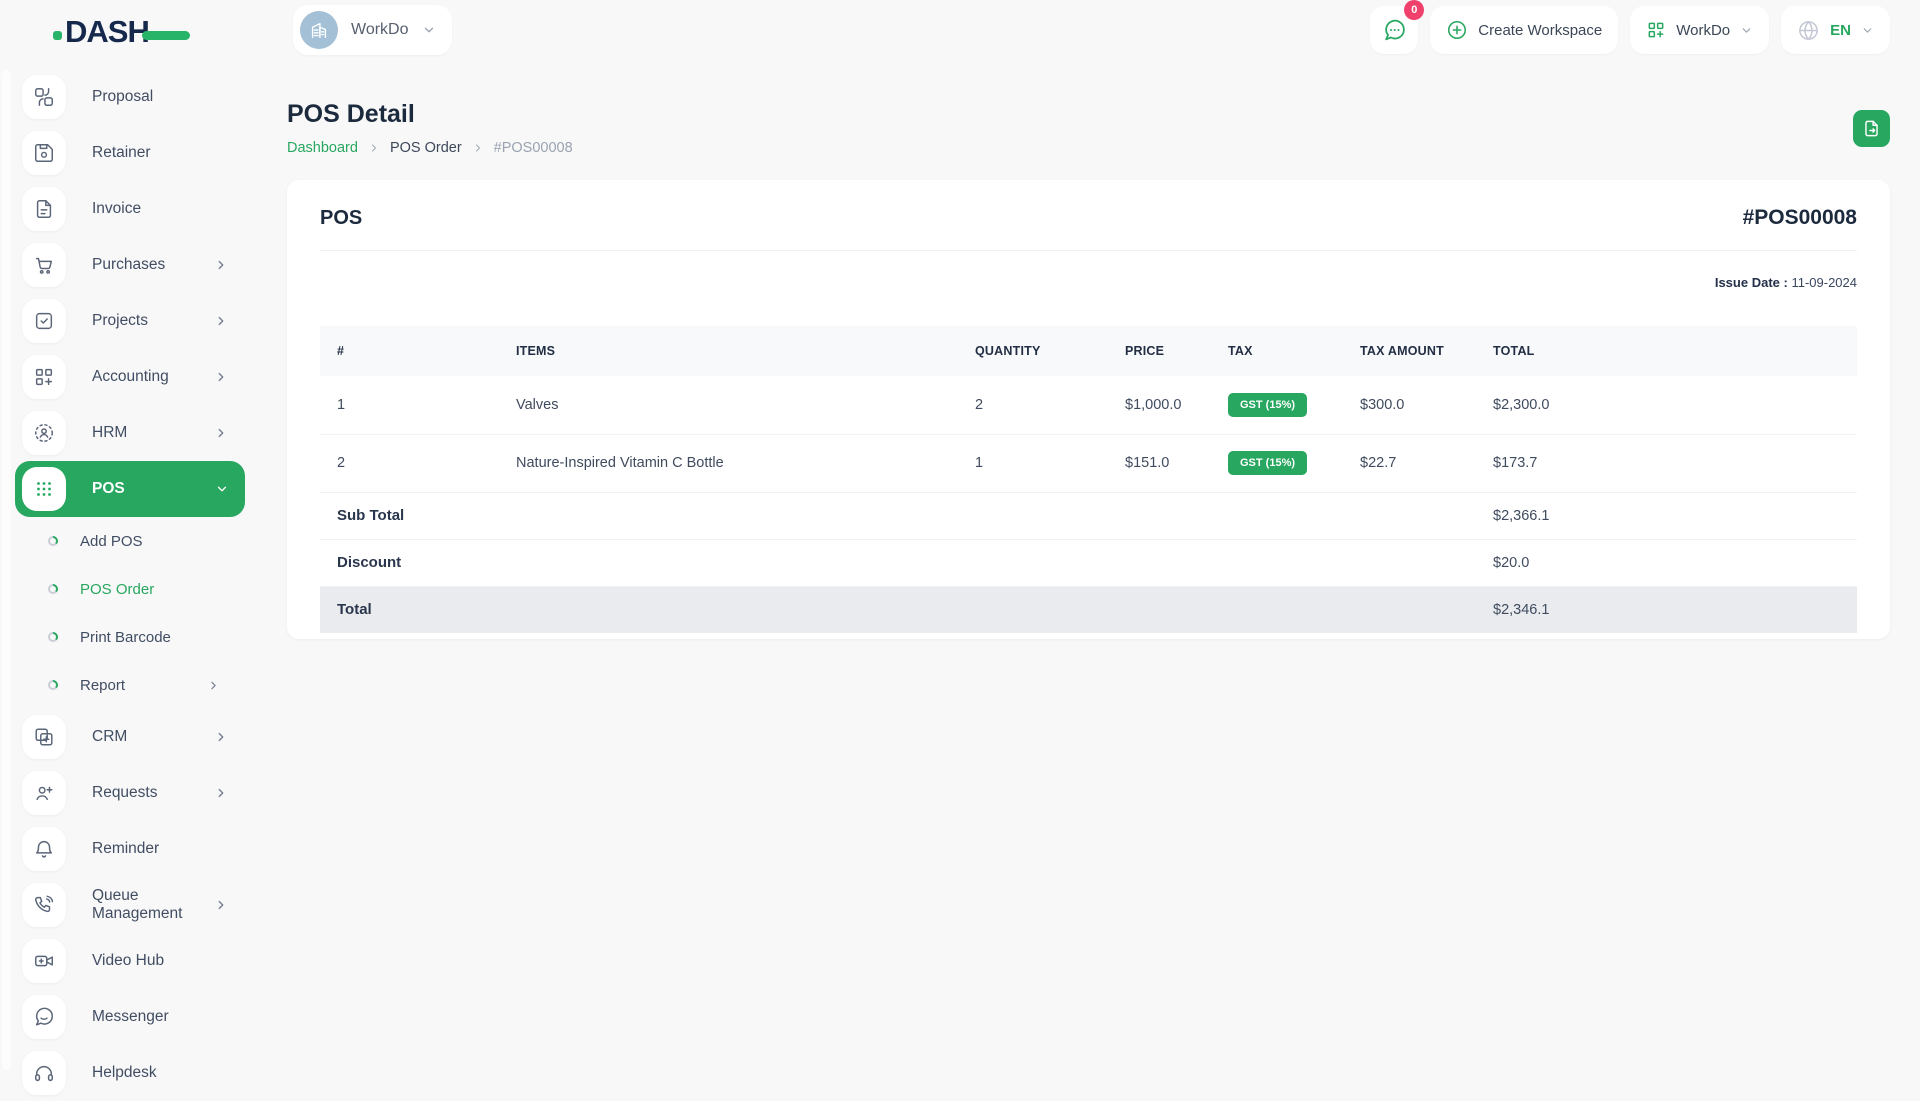 The width and height of the screenshot is (1920, 1101). Describe the element at coordinates (745, 405) in the screenshot. I see `cell-item: Valves` at that location.